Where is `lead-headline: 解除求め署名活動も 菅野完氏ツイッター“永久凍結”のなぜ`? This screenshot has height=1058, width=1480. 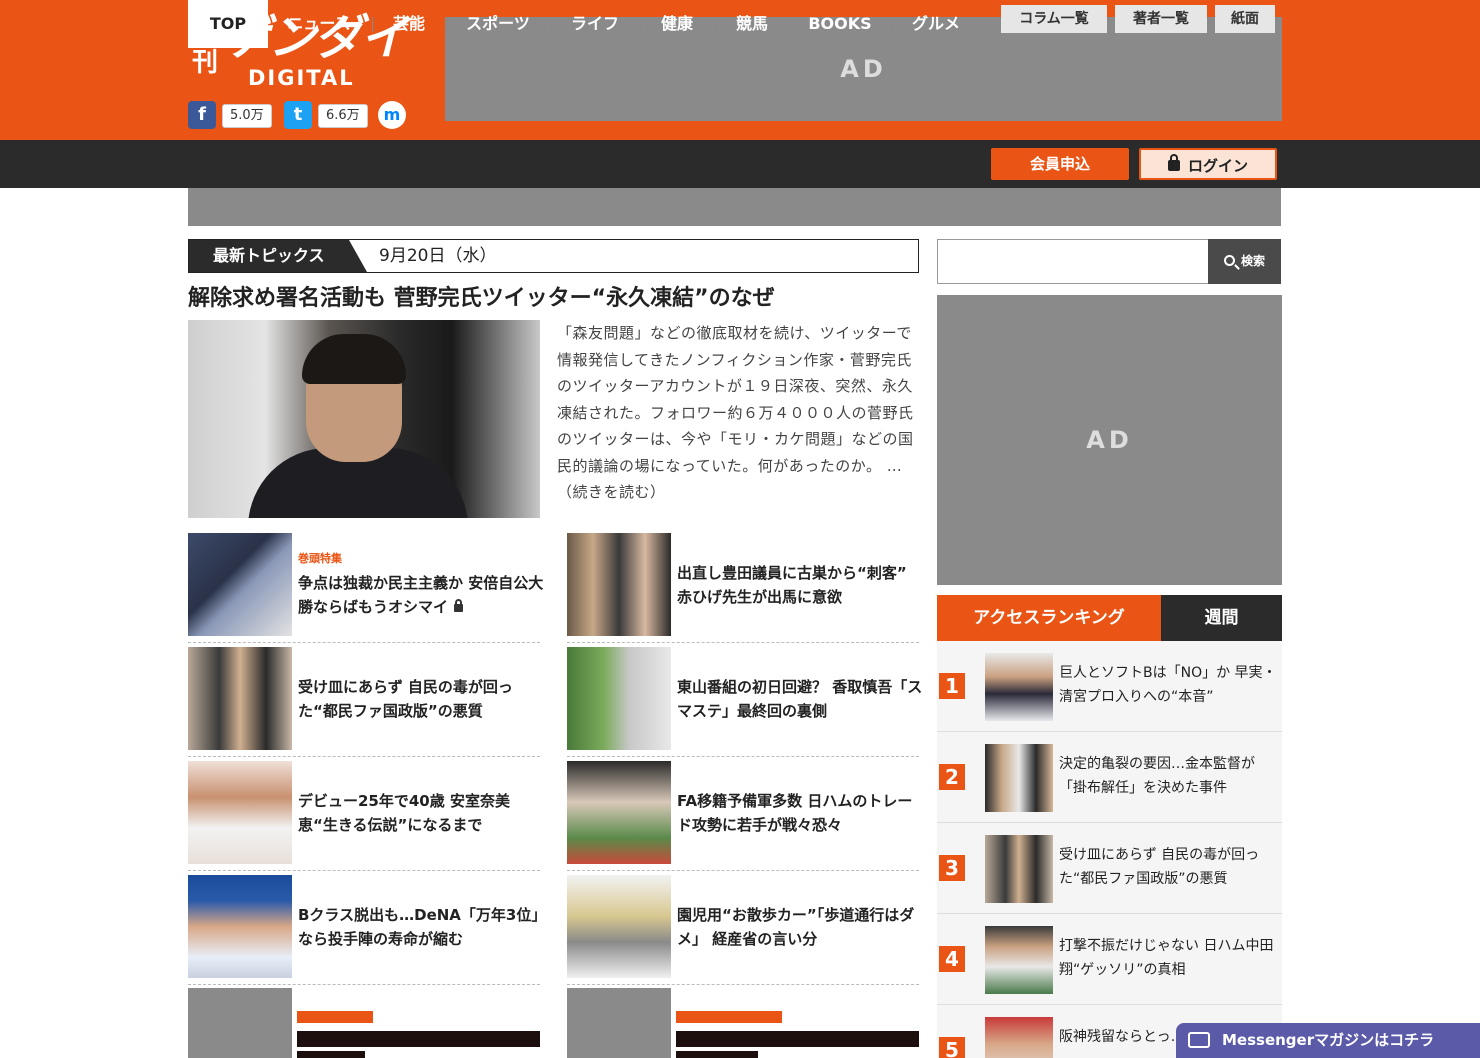
lead-headline: 解除求め署名活動も 菅野完氏ツイッター“永久凍結”のなぜ is located at coordinates (558, 299).